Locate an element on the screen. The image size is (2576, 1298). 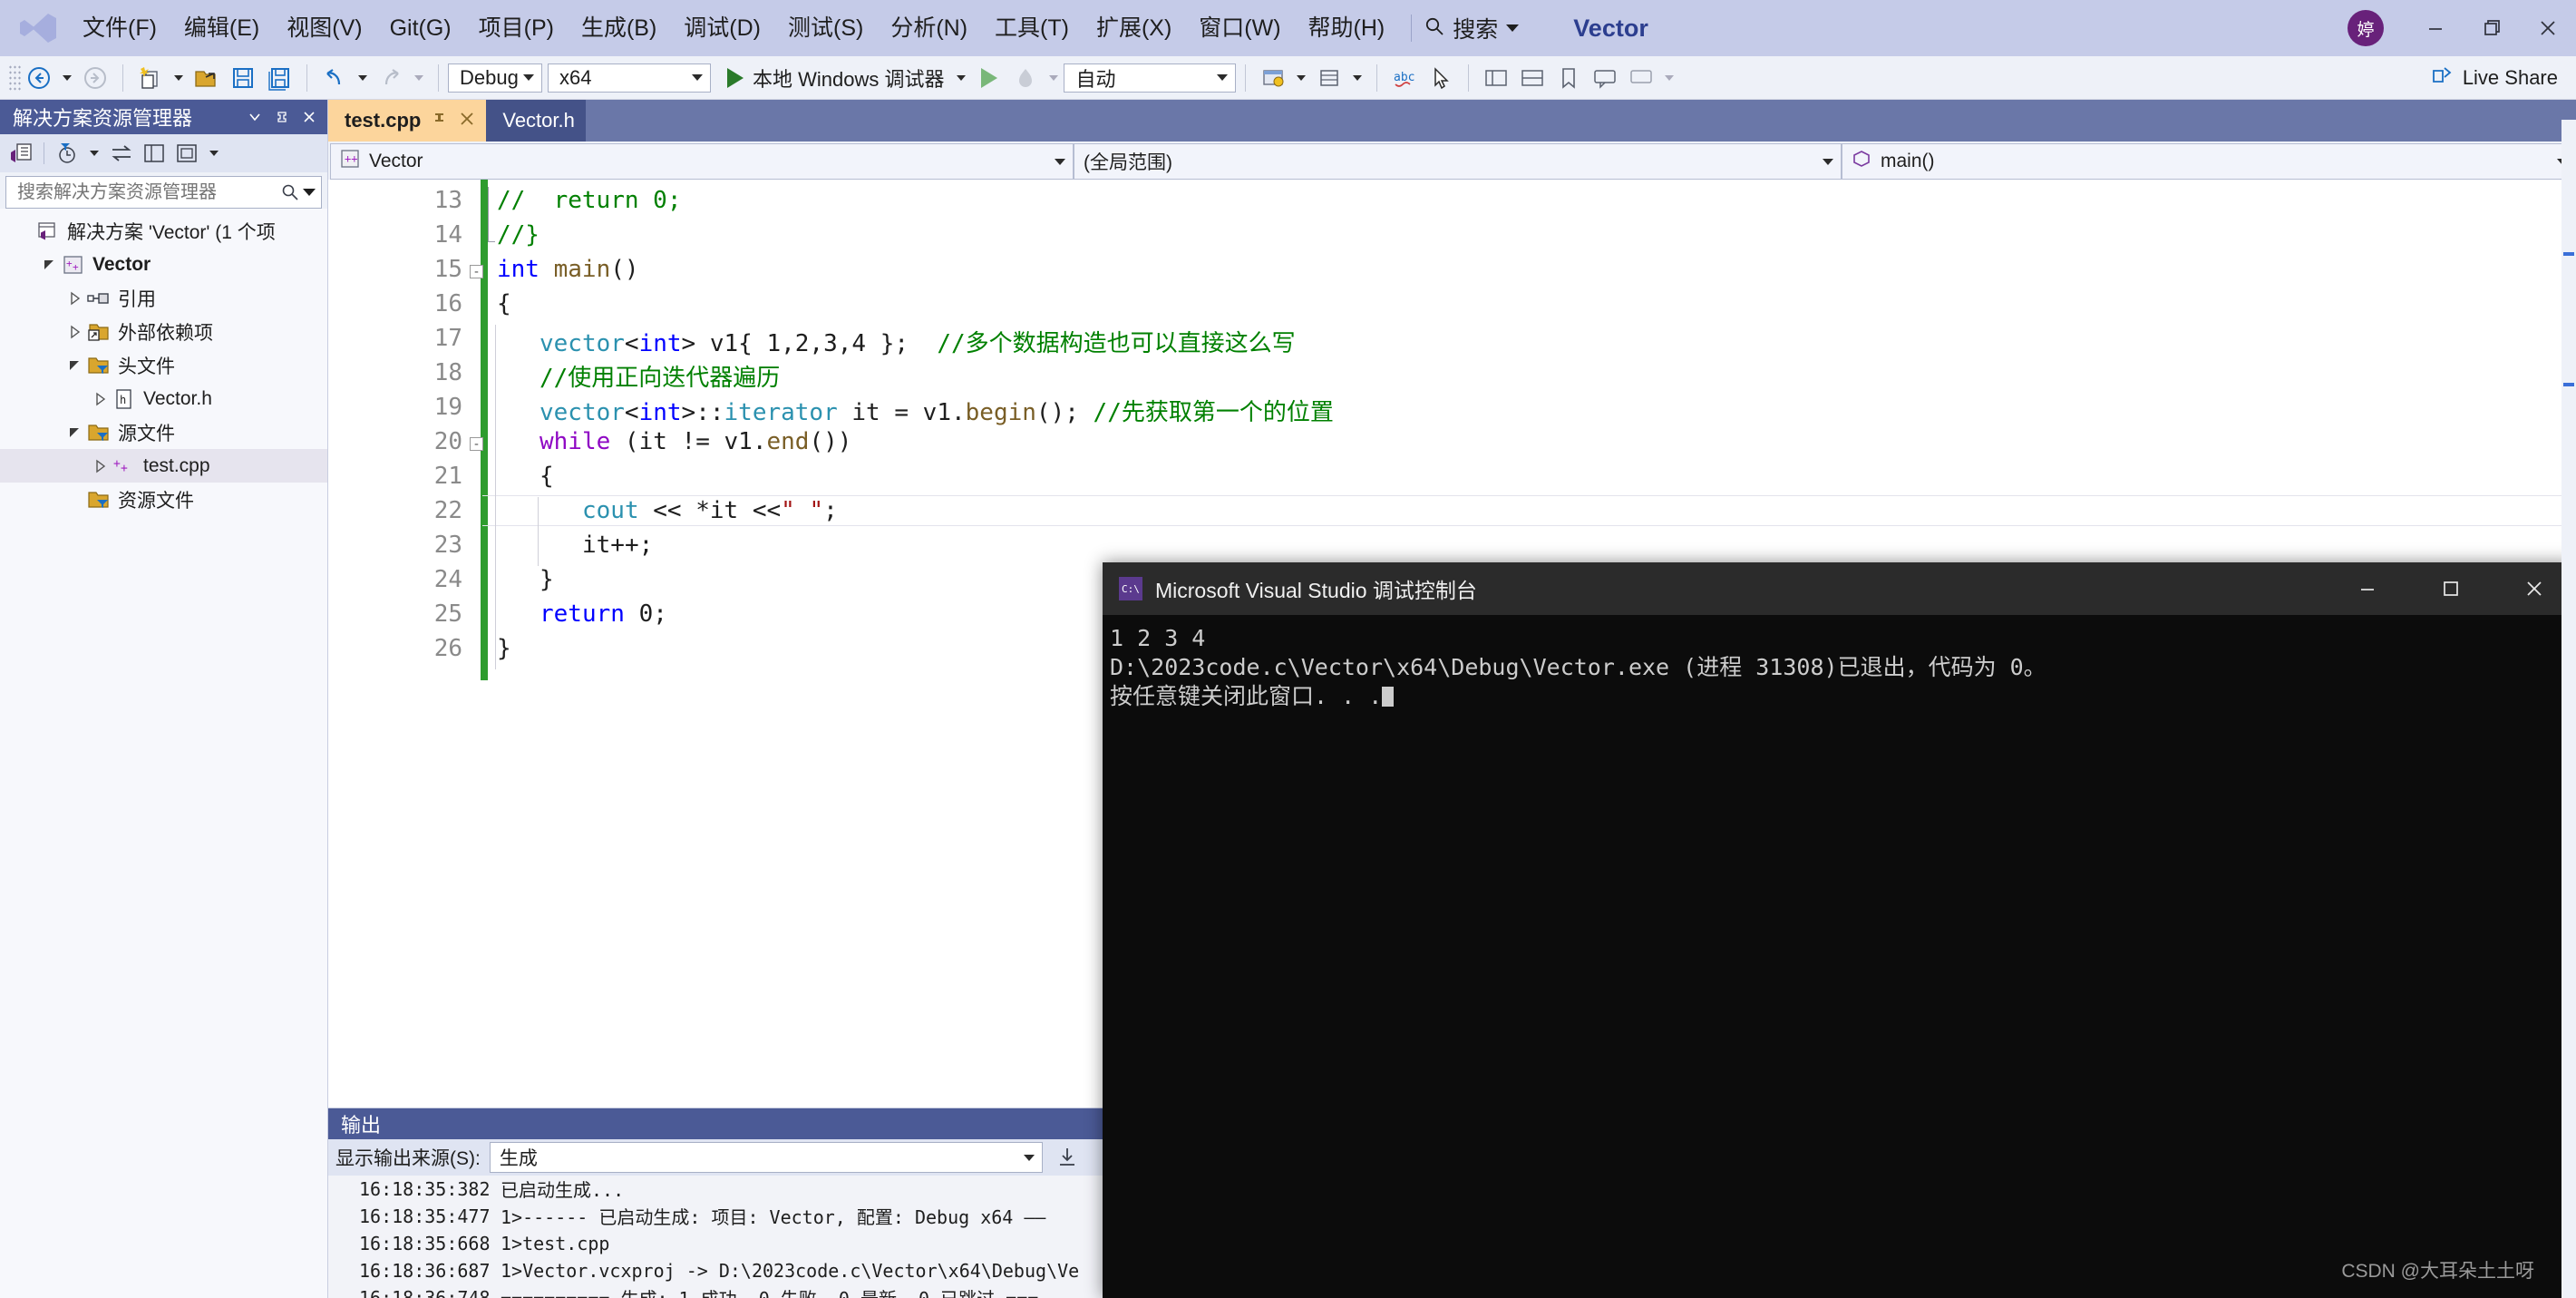
tree-item-4: 头文件 is located at coordinates (163, 365).